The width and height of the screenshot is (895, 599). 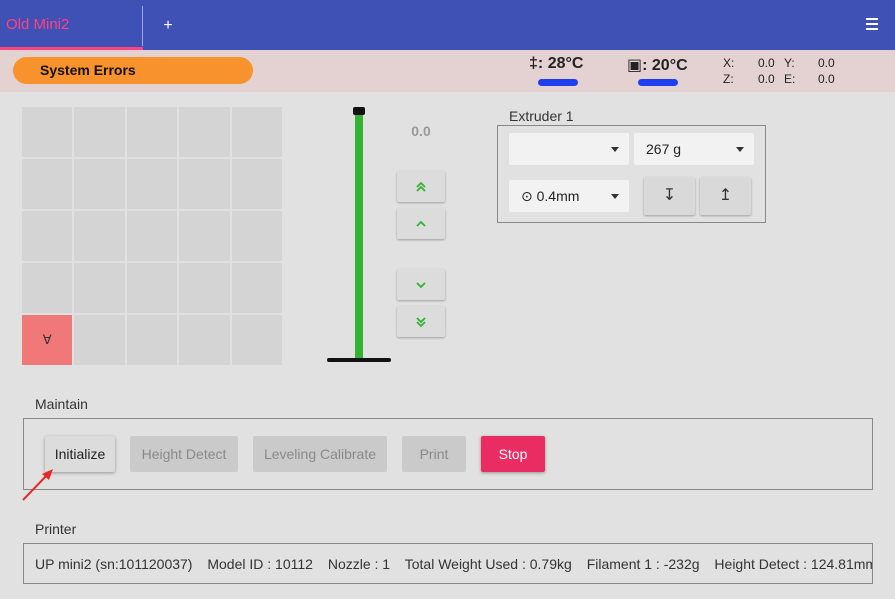 I want to click on bed-temp-value: 20°C, so click(x=669, y=65).